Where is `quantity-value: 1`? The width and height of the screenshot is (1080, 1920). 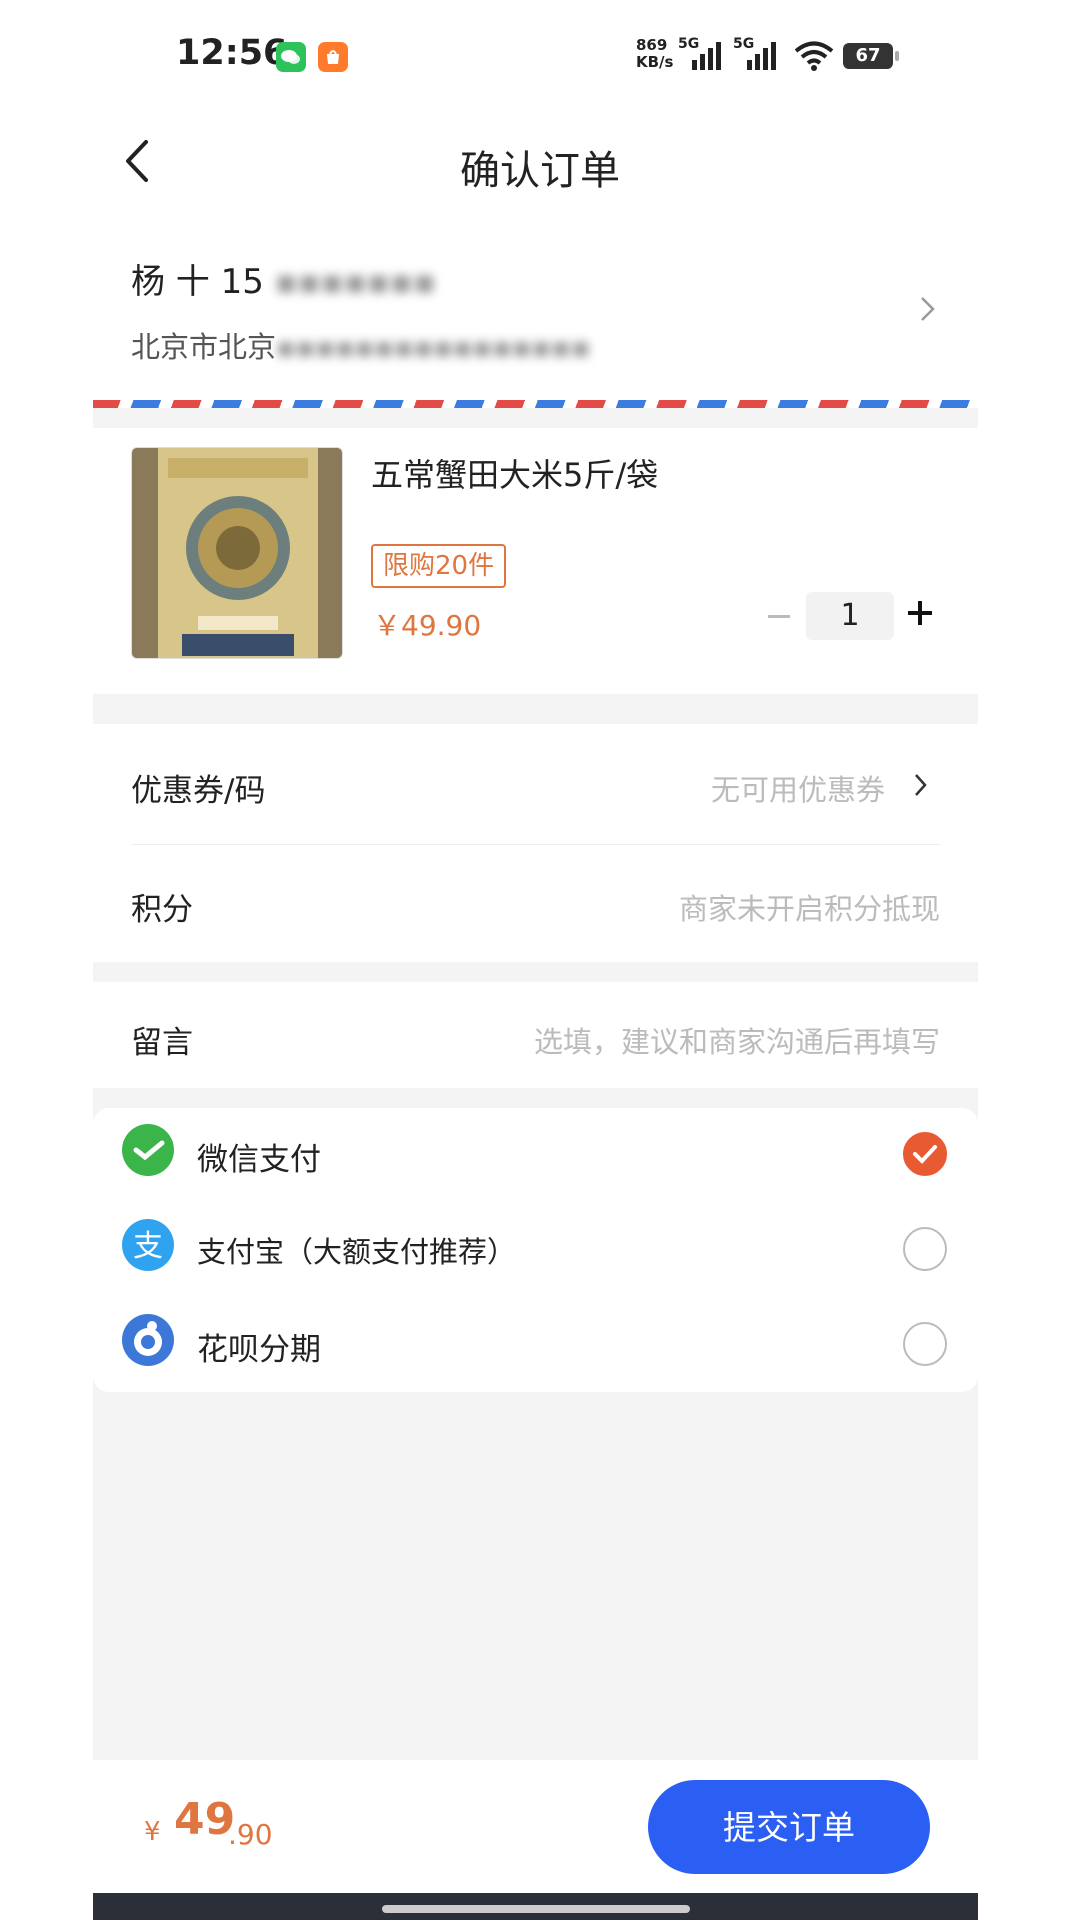 quantity-value: 1 is located at coordinates (850, 616).